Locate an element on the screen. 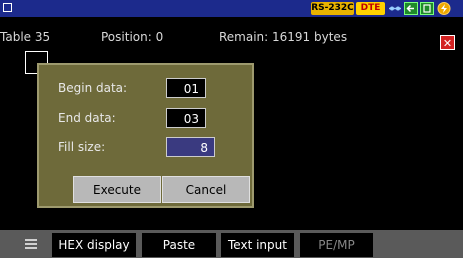 The height and width of the screenshot is (258, 463). cancel-button: Cancel is located at coordinates (206, 189).